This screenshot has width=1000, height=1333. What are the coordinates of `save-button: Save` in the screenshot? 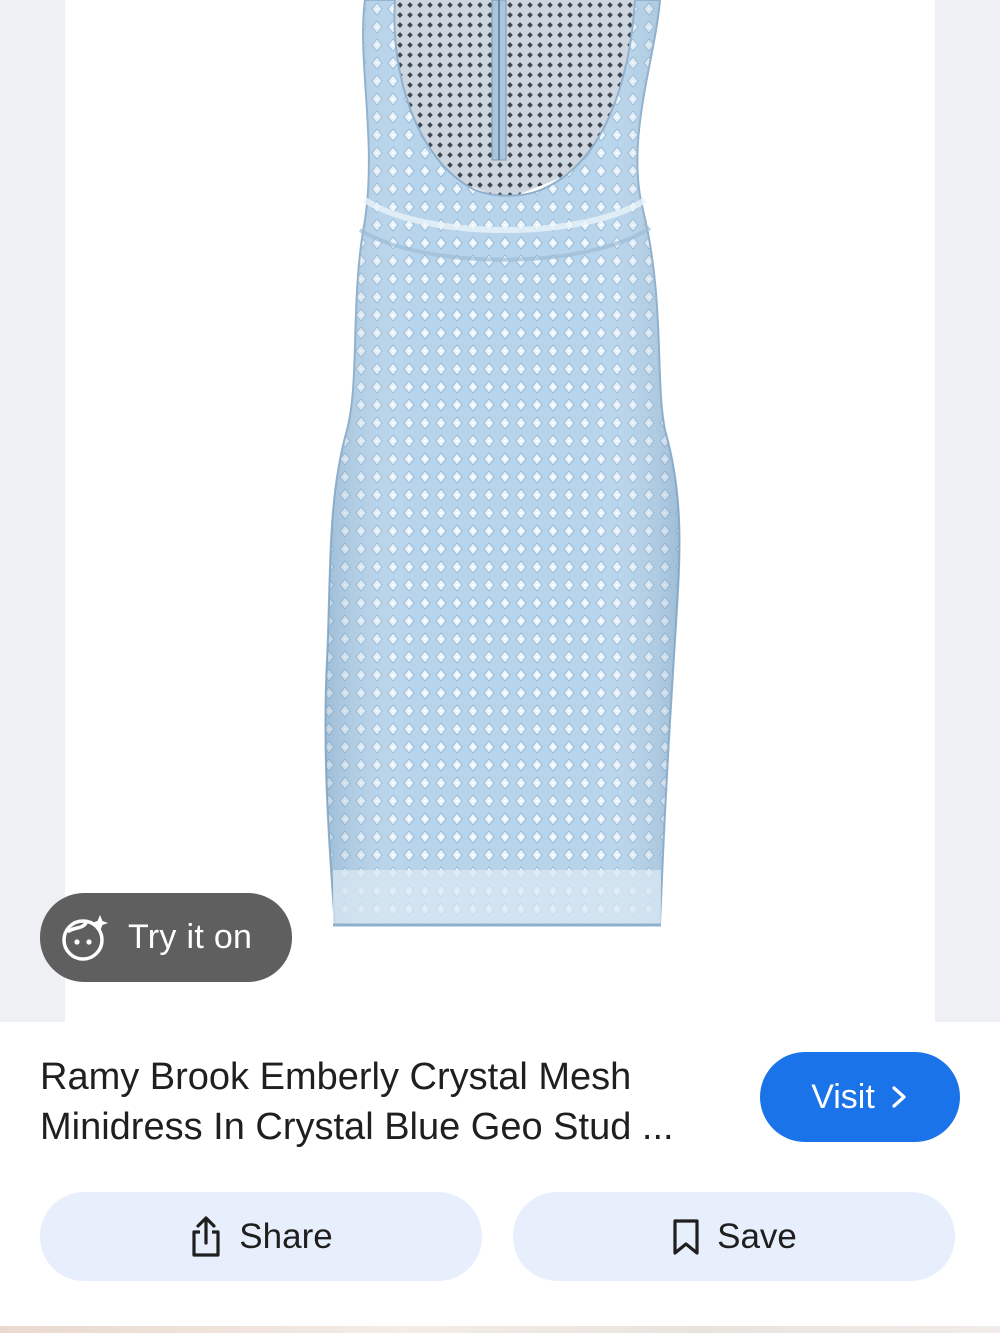 It's located at (734, 1236).